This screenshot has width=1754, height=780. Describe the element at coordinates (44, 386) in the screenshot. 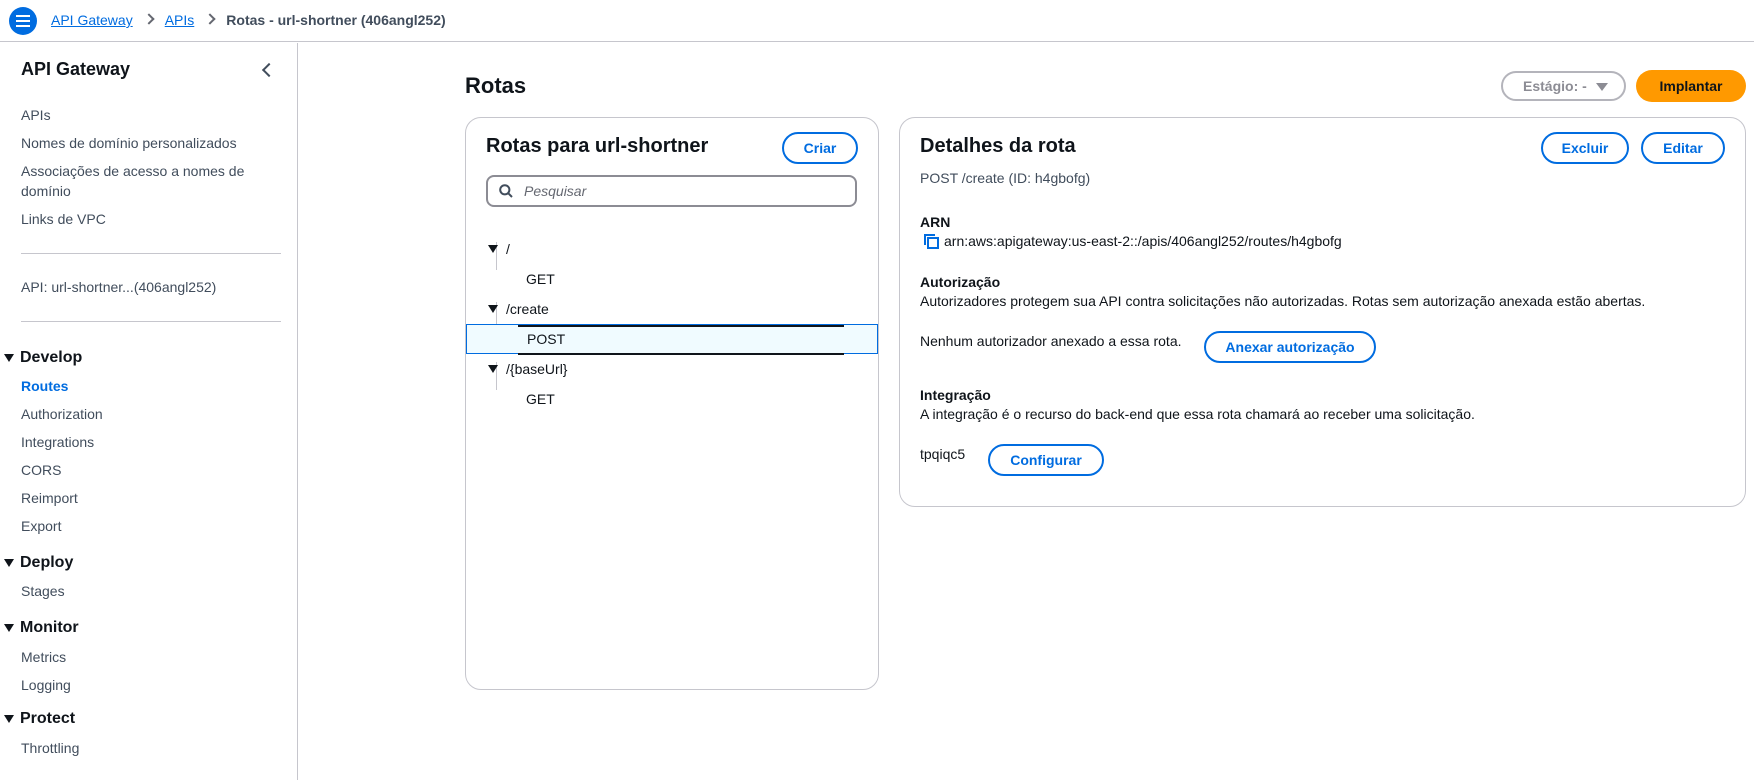

I see `sidebar-item-routes: Routes` at that location.